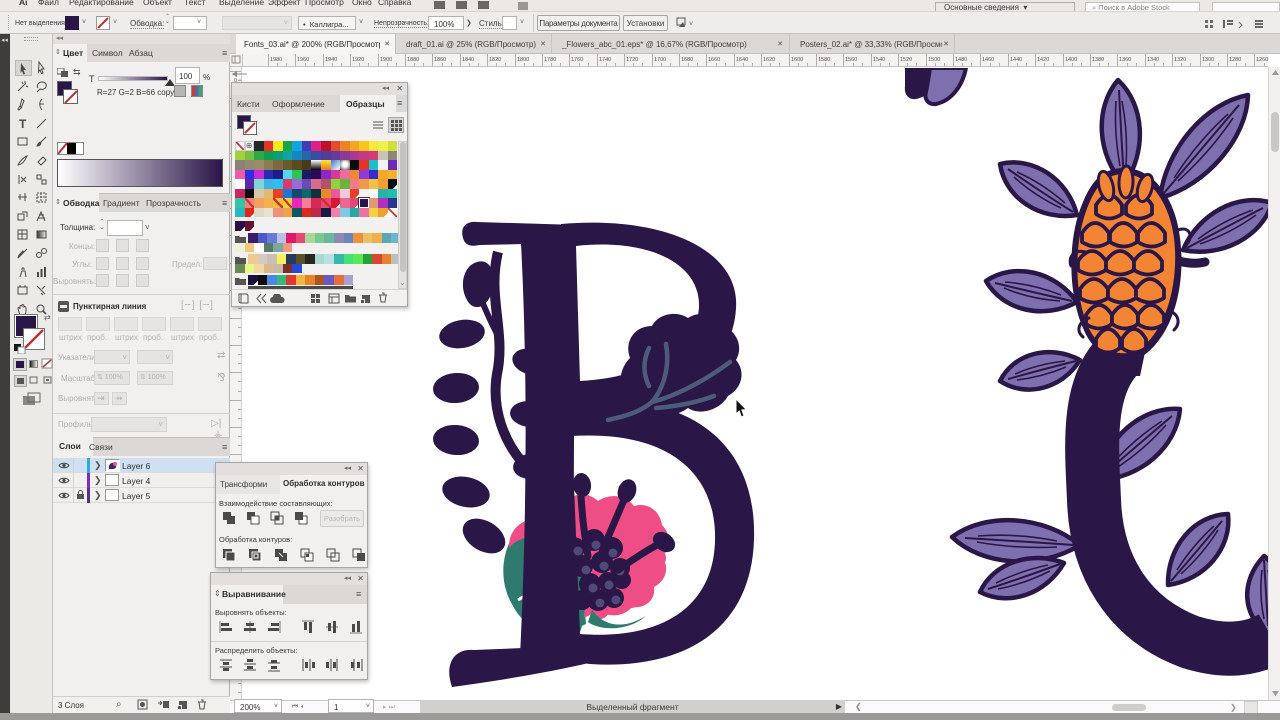 The image size is (1280, 720). I want to click on svg-text: T, so click(23, 123).